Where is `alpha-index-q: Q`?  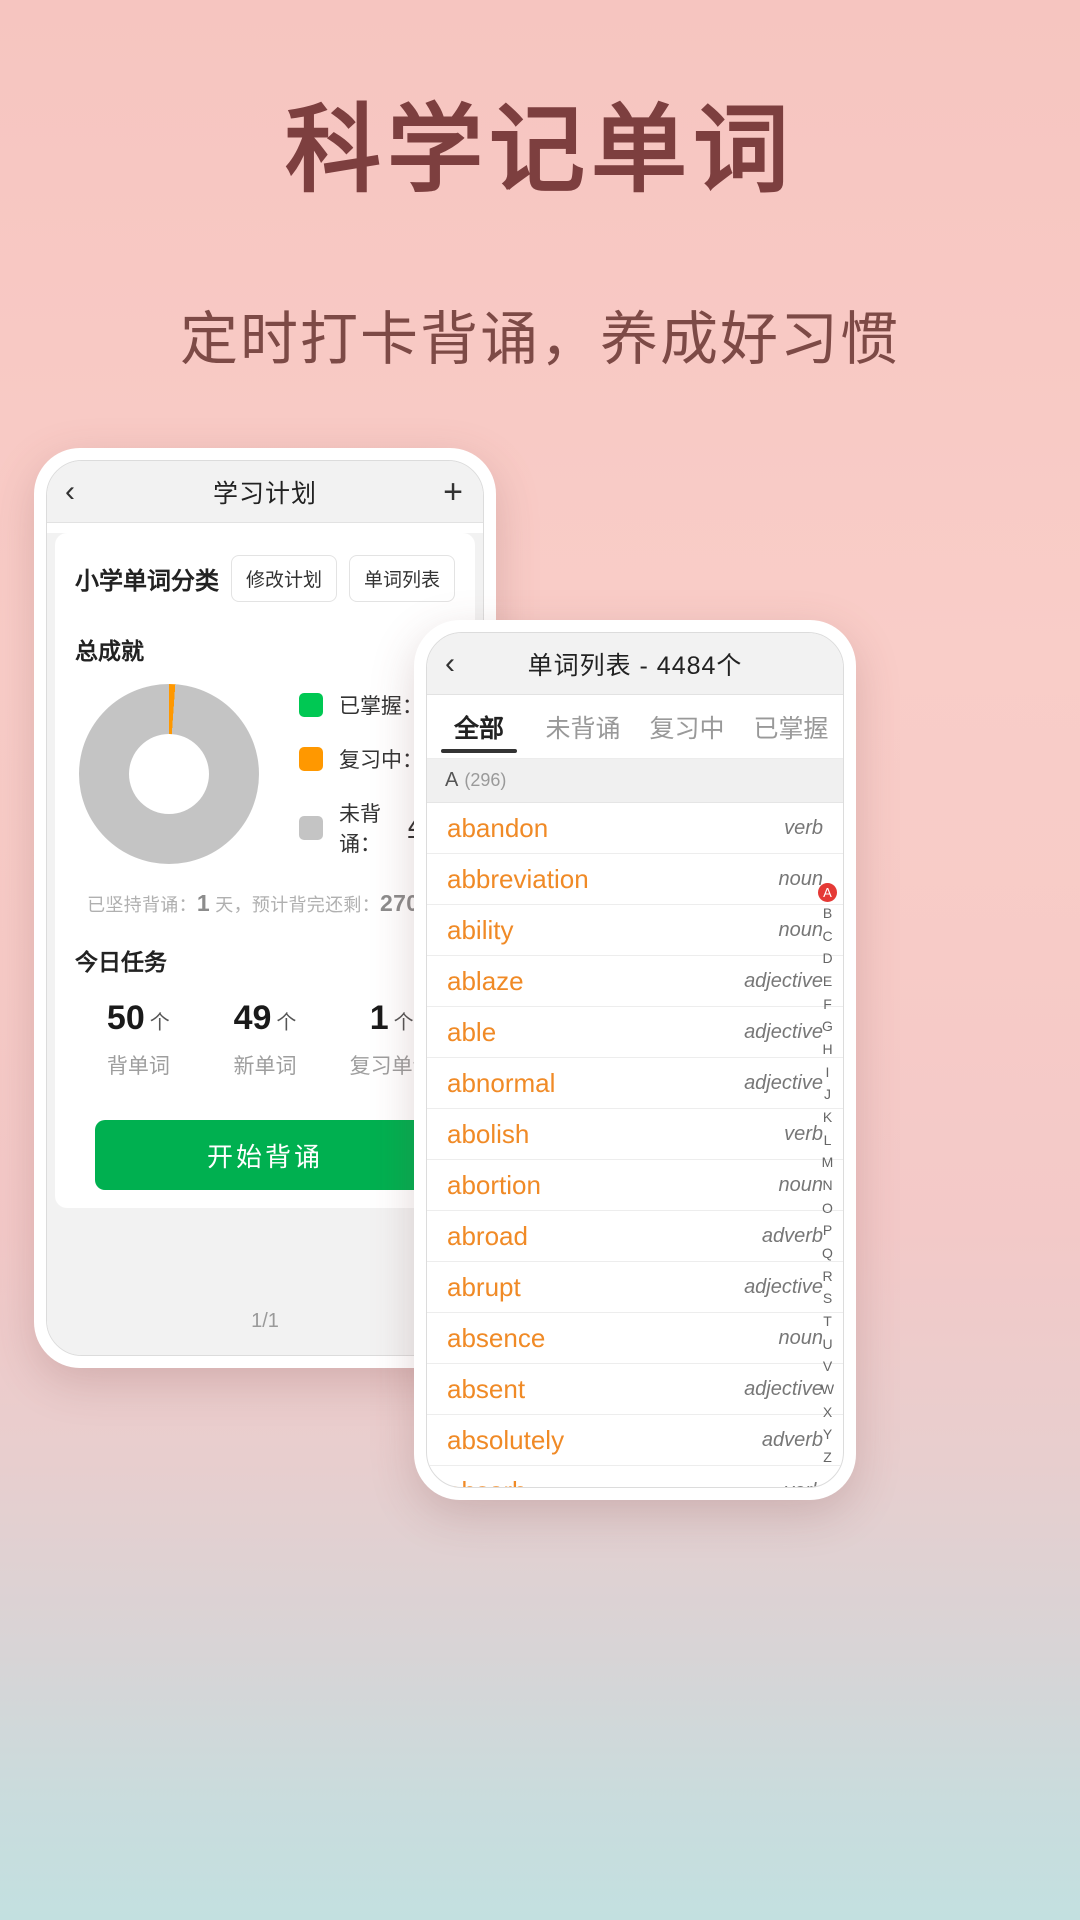 alpha-index-q: Q is located at coordinates (827, 1253).